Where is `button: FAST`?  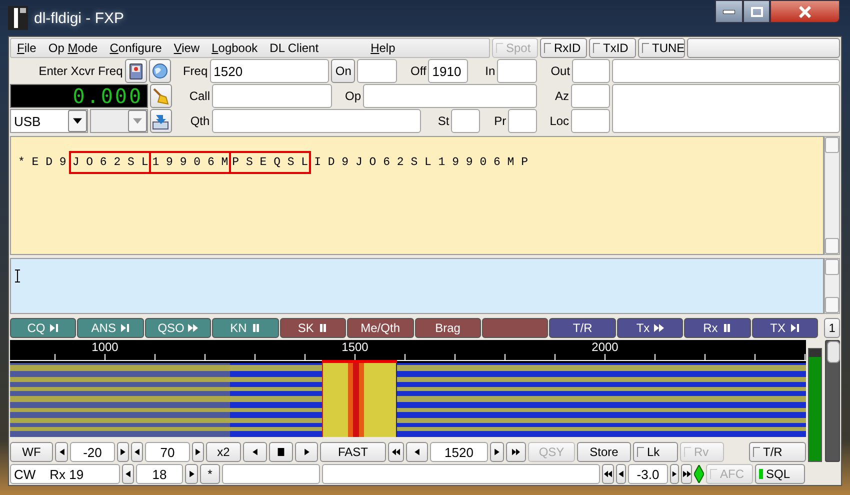
button: FAST is located at coordinates (353, 452).